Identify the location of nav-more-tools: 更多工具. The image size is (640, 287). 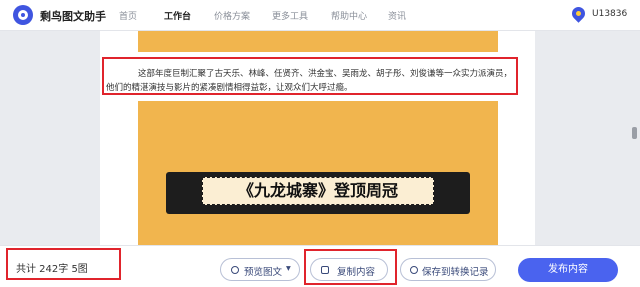
(290, 15).